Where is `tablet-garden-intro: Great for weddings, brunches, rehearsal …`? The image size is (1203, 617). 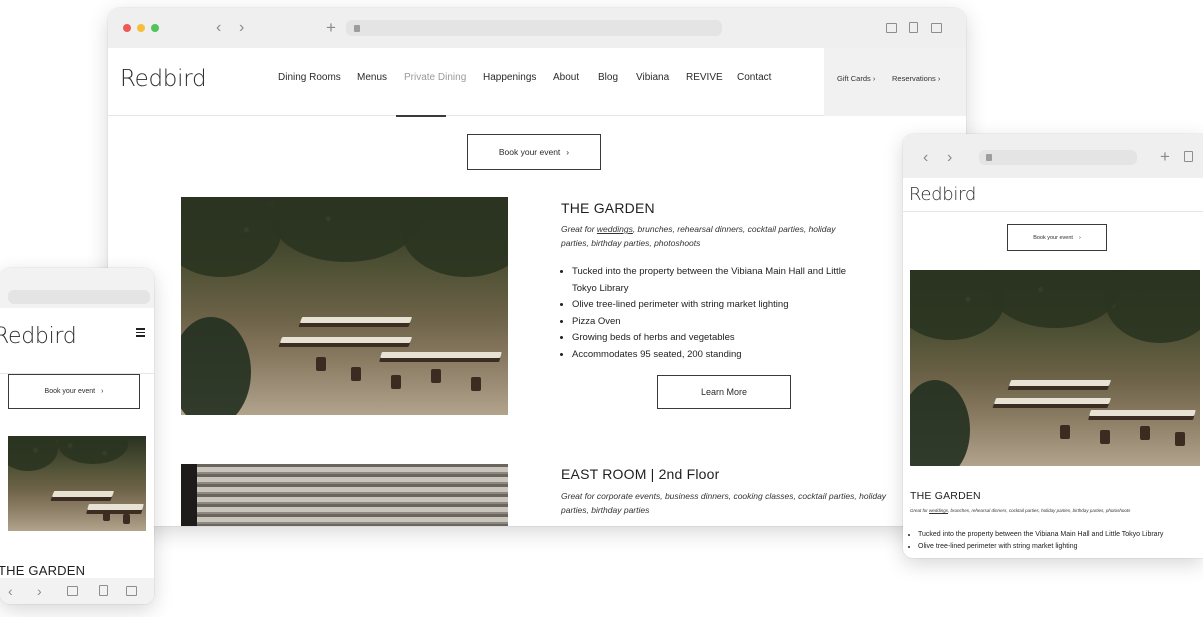 tablet-garden-intro: Great for weddings, brunches, rehearsal … is located at coordinates (1056, 511).